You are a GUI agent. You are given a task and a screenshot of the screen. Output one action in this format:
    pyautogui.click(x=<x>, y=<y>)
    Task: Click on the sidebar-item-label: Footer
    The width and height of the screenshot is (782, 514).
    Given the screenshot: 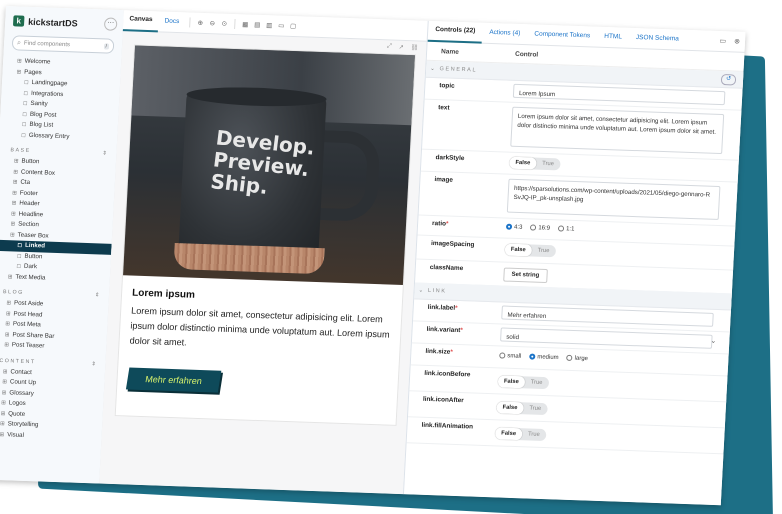 What is the action you would take?
    pyautogui.click(x=28, y=193)
    